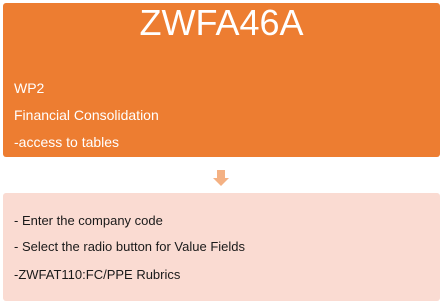 The width and height of the screenshot is (443, 305). I want to click on transaction-code-title: ZWFA46A, so click(221, 22).